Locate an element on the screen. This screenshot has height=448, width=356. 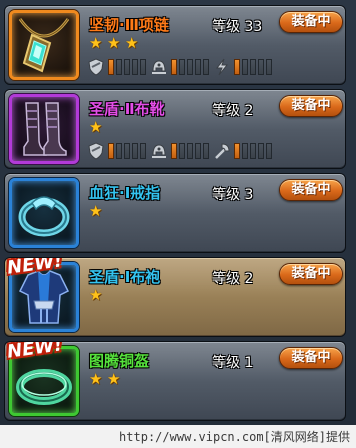
item-level: 等级 1 is located at coordinates (233, 363).